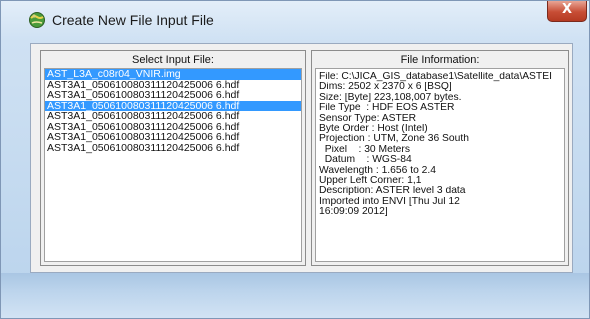 This screenshot has height=319, width=590. I want to click on title-bar: Create New File Input File X, so click(295, 20).